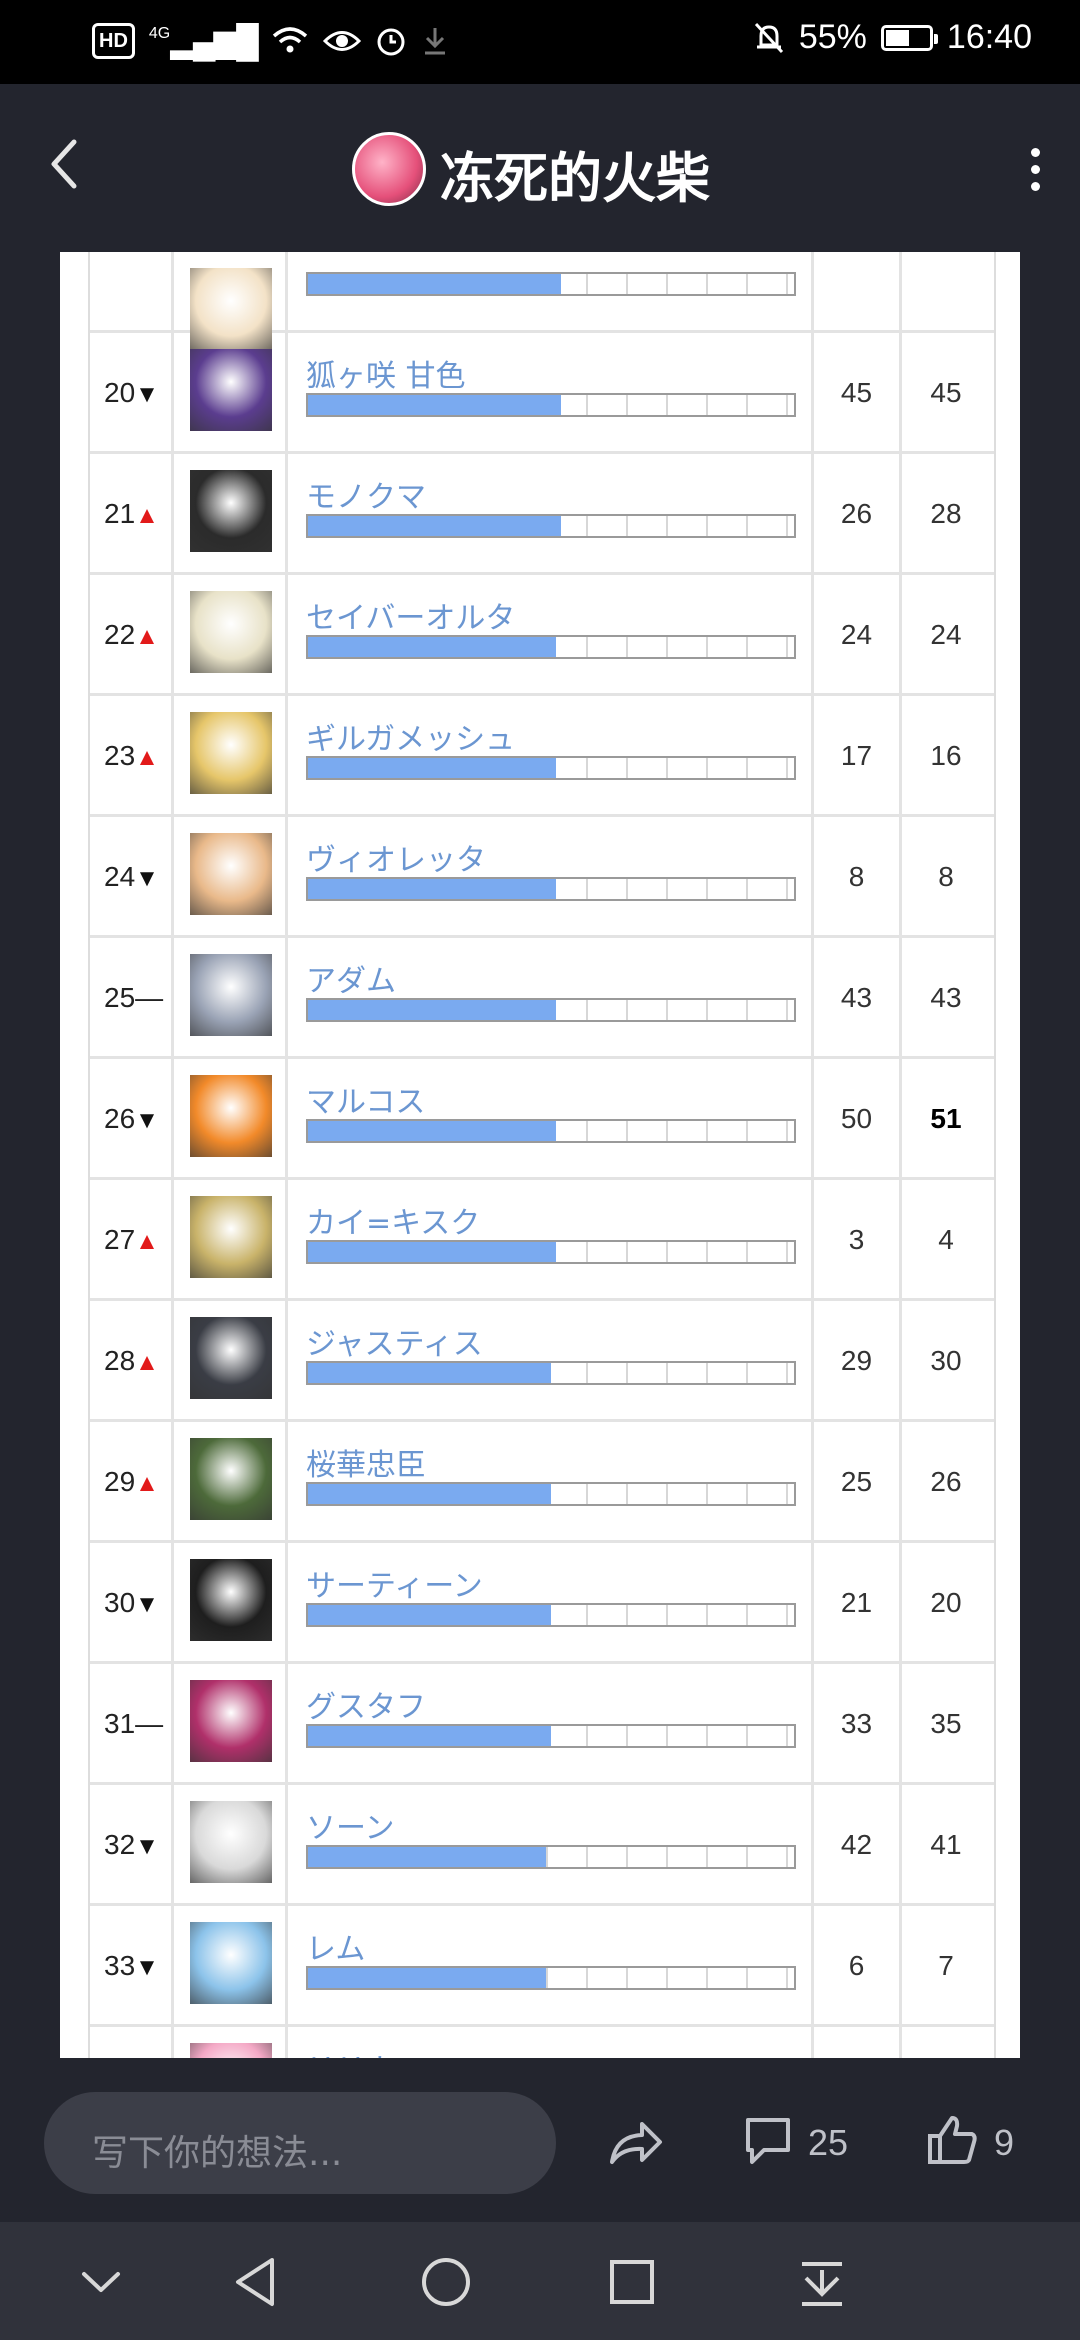  I want to click on like-icon, so click(952, 2140).